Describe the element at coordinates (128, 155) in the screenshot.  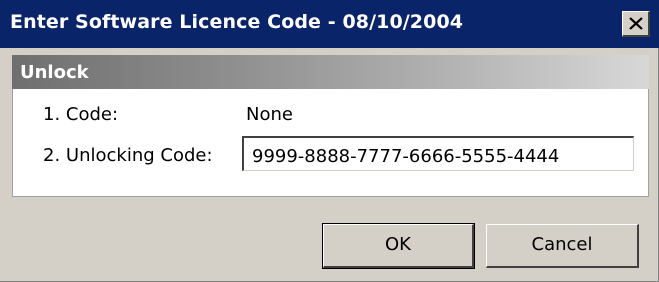
I see `unlocking-code-label: 2. Unlocking Code:` at that location.